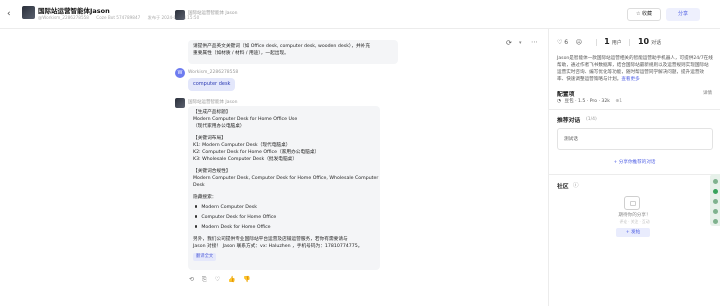 This screenshot has width=720, height=306. Describe the element at coordinates (213, 72) in the screenshot. I see `sender-name: Workism_2286278558` at that location.